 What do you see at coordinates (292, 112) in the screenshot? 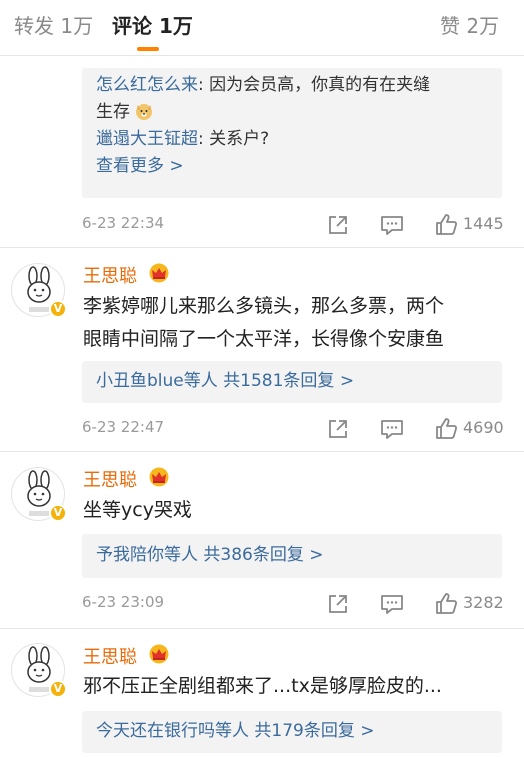
I see `reply-line: 生存` at bounding box center [292, 112].